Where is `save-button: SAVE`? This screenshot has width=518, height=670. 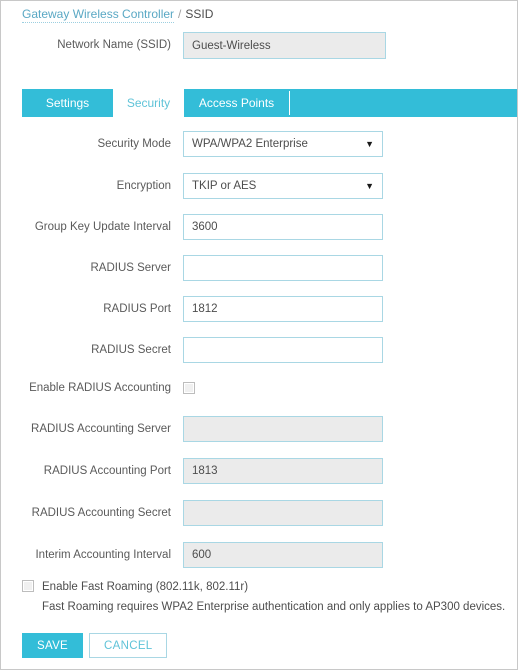
save-button: SAVE is located at coordinates (53, 645).